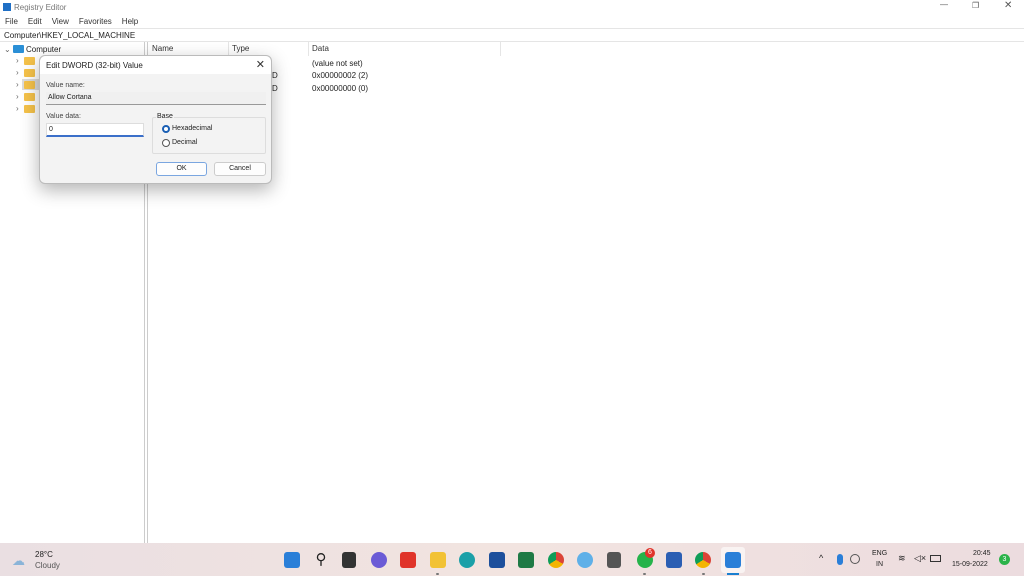  What do you see at coordinates (879, 553) in the screenshot?
I see `language-label: ENG` at bounding box center [879, 553].